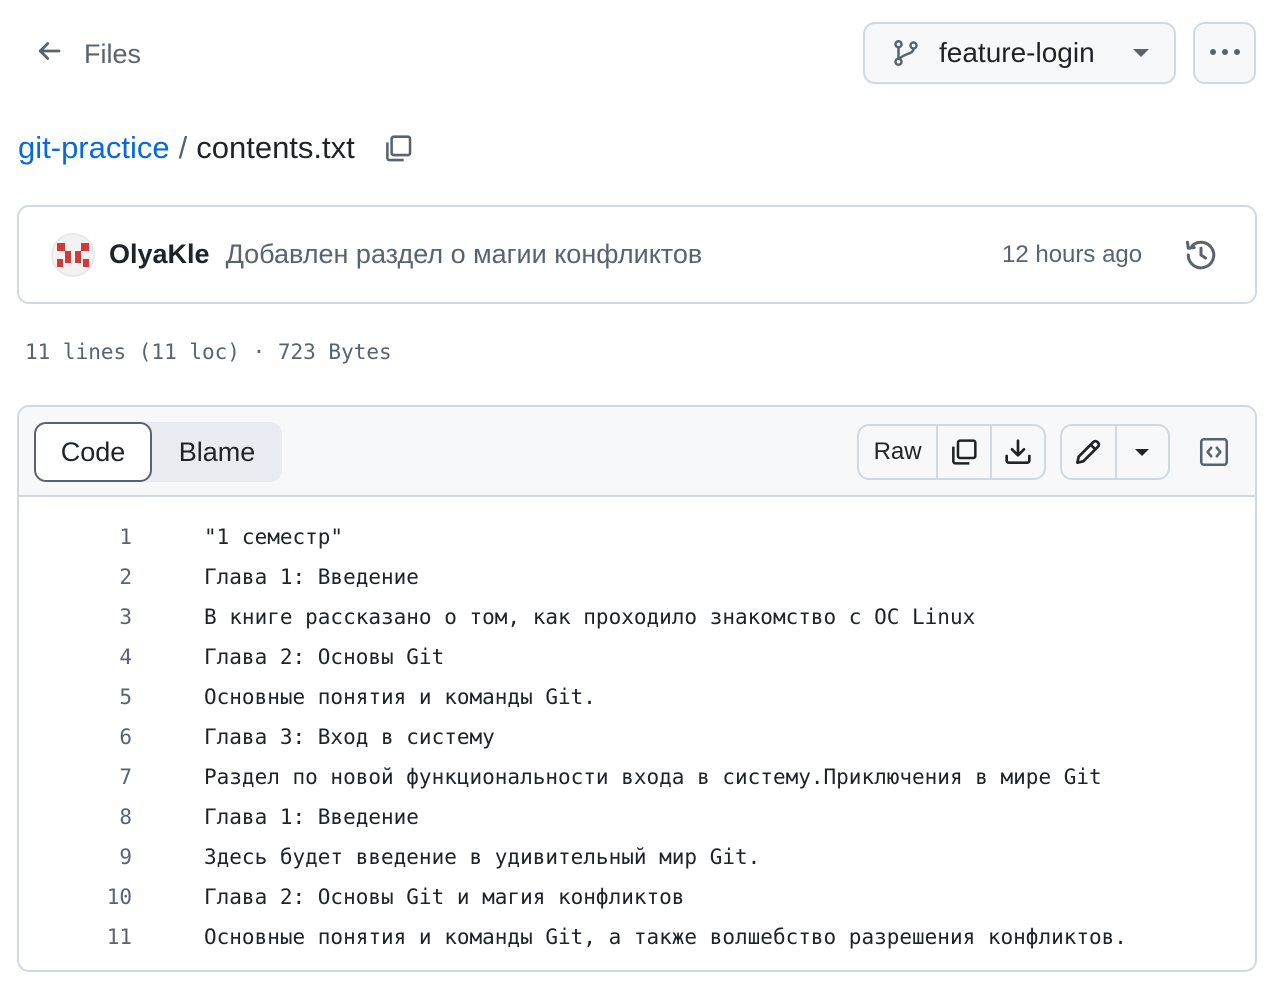 Image resolution: width=1268 pixels, height=996 pixels. I want to click on copy-raw-button, so click(965, 452).